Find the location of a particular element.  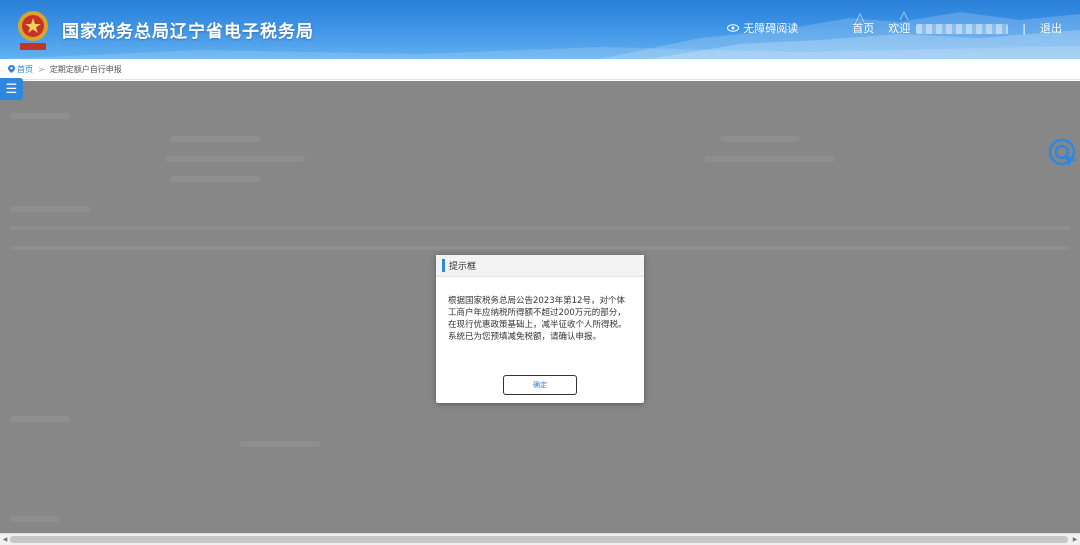

cursor-target-icon is located at coordinates (1062, 152).